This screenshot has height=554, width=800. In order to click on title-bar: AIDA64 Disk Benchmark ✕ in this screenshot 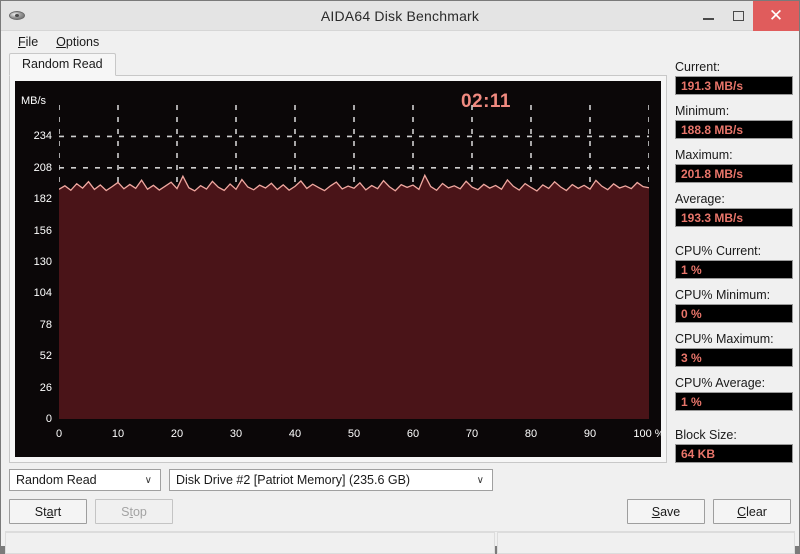, I will do `click(400, 15)`.